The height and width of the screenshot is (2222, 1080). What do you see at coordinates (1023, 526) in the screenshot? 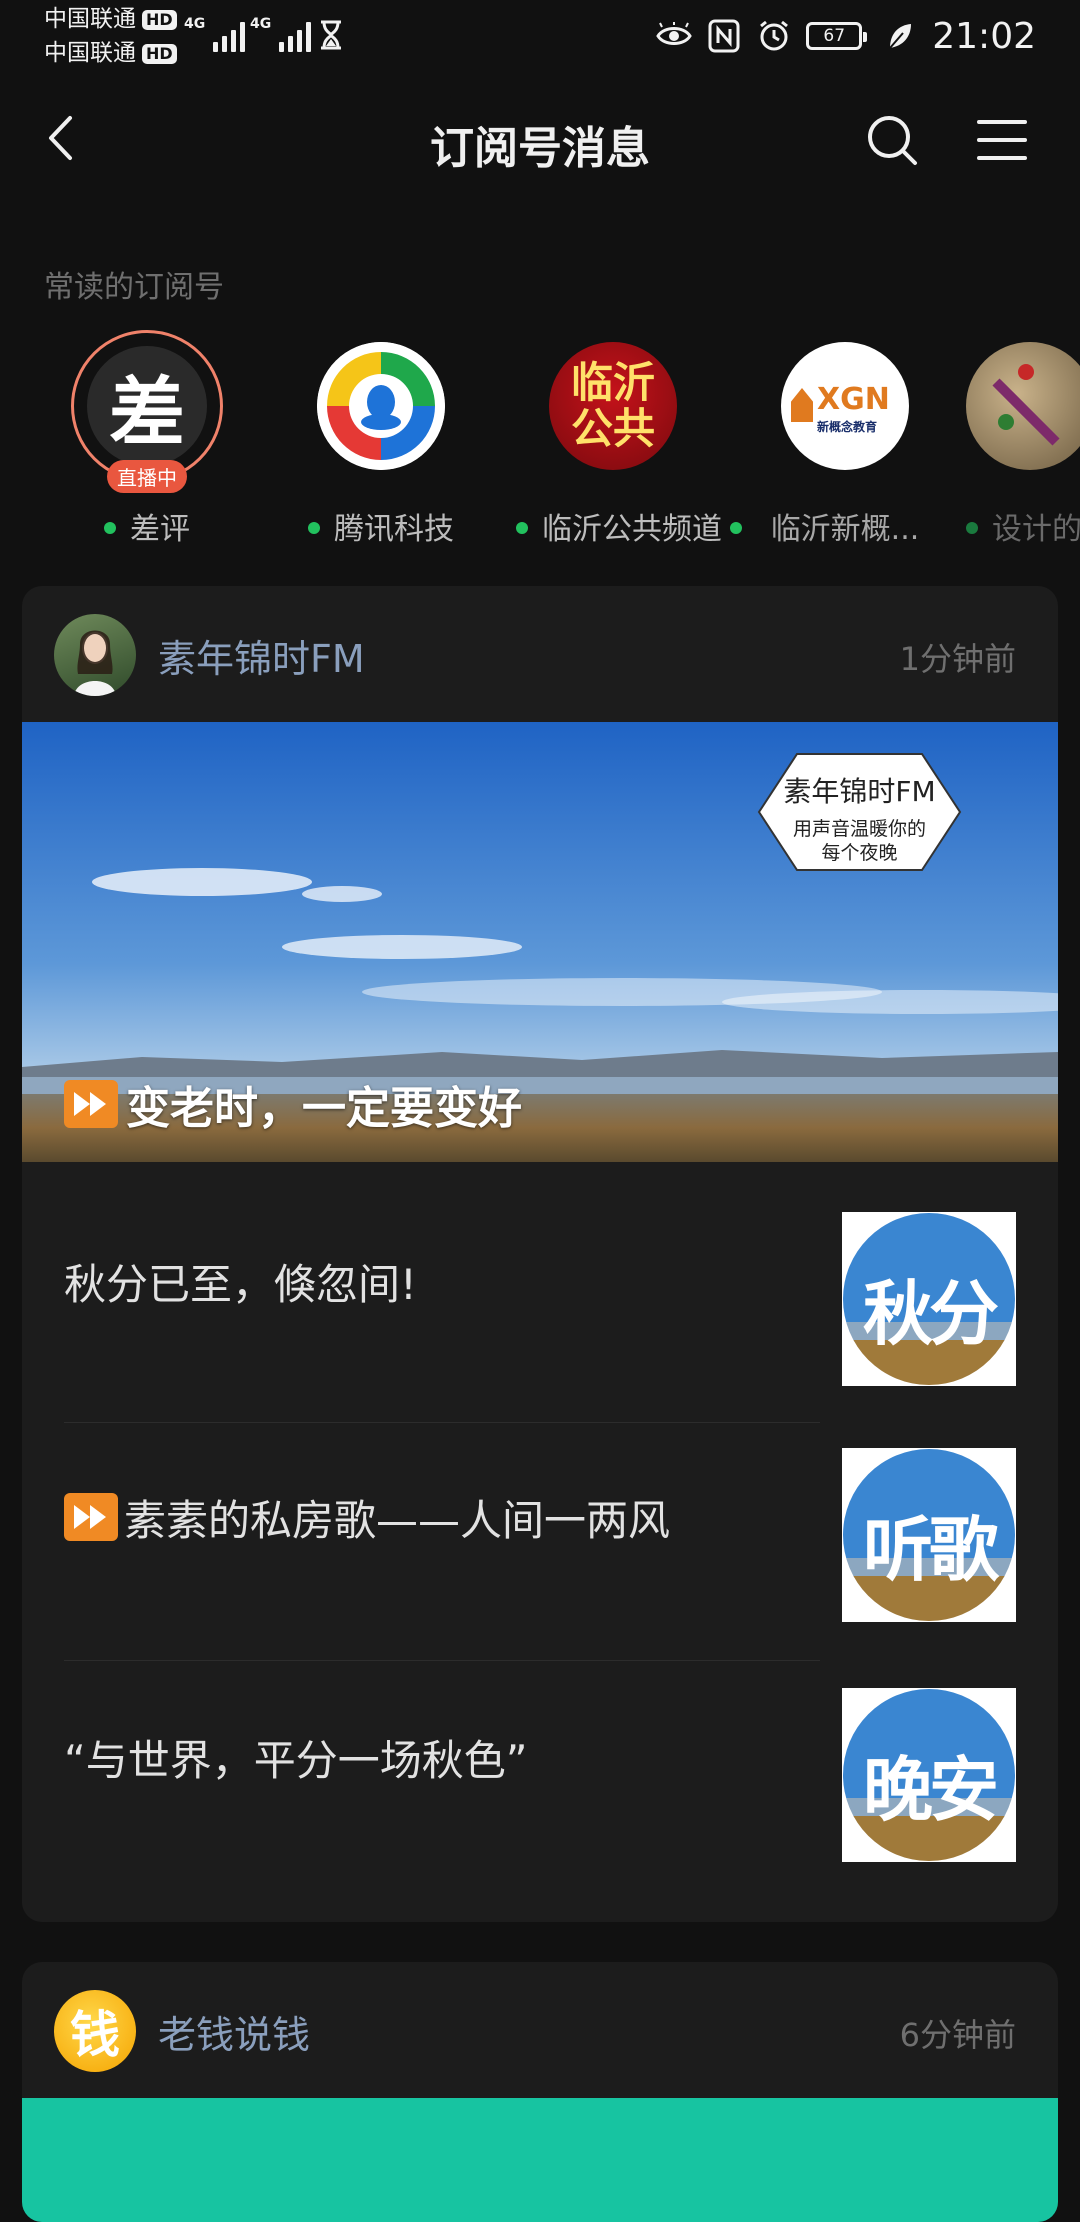
I see `subscription-name: 设计的` at bounding box center [1023, 526].